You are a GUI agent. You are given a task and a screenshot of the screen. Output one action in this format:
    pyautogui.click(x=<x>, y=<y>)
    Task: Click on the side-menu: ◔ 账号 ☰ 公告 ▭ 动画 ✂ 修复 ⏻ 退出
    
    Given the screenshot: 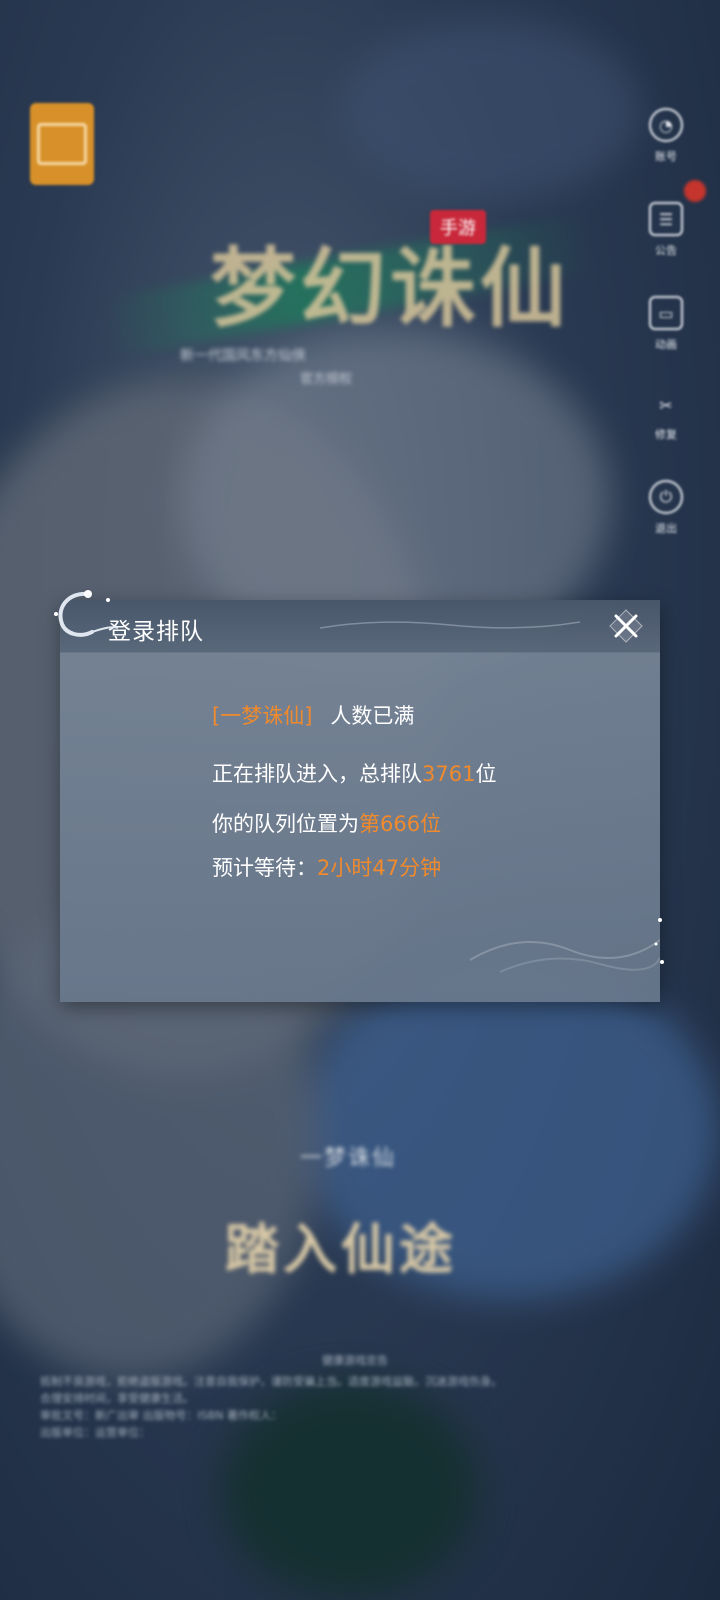 What is the action you would take?
    pyautogui.click(x=666, y=341)
    